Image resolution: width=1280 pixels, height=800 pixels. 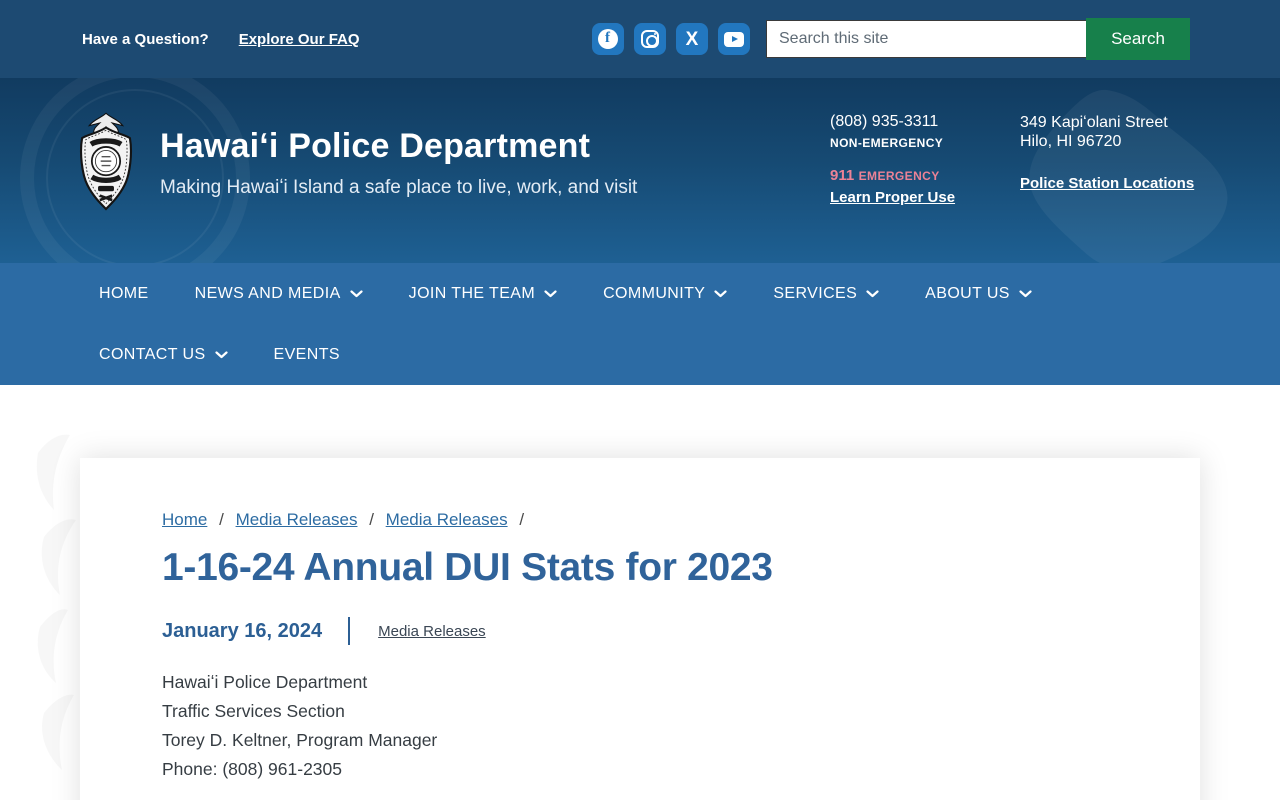 I want to click on facebook-link, so click(x=608, y=39).